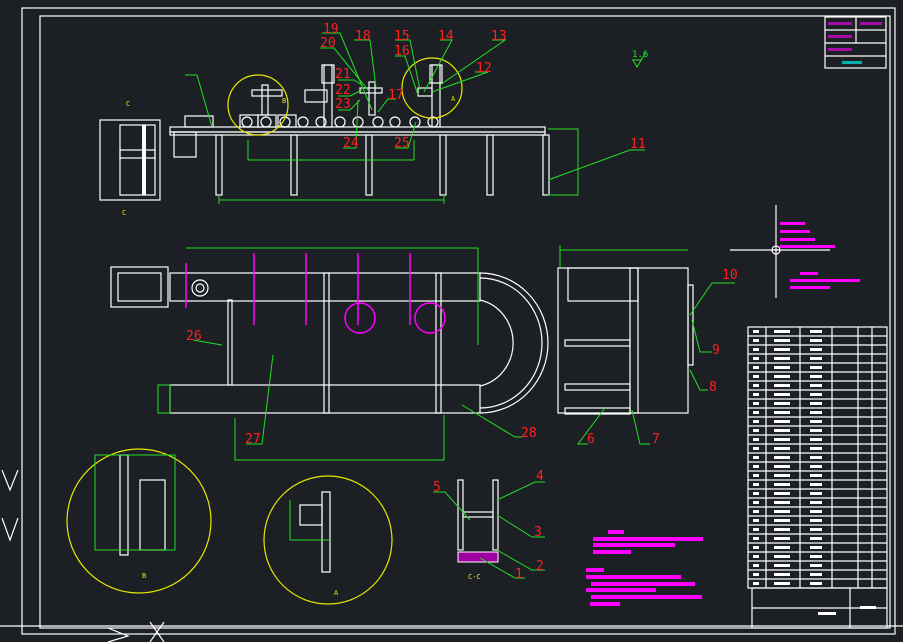 The height and width of the screenshot is (642, 903). What do you see at coordinates (644, 568) in the screenshot?
I see `technical-notes` at bounding box center [644, 568].